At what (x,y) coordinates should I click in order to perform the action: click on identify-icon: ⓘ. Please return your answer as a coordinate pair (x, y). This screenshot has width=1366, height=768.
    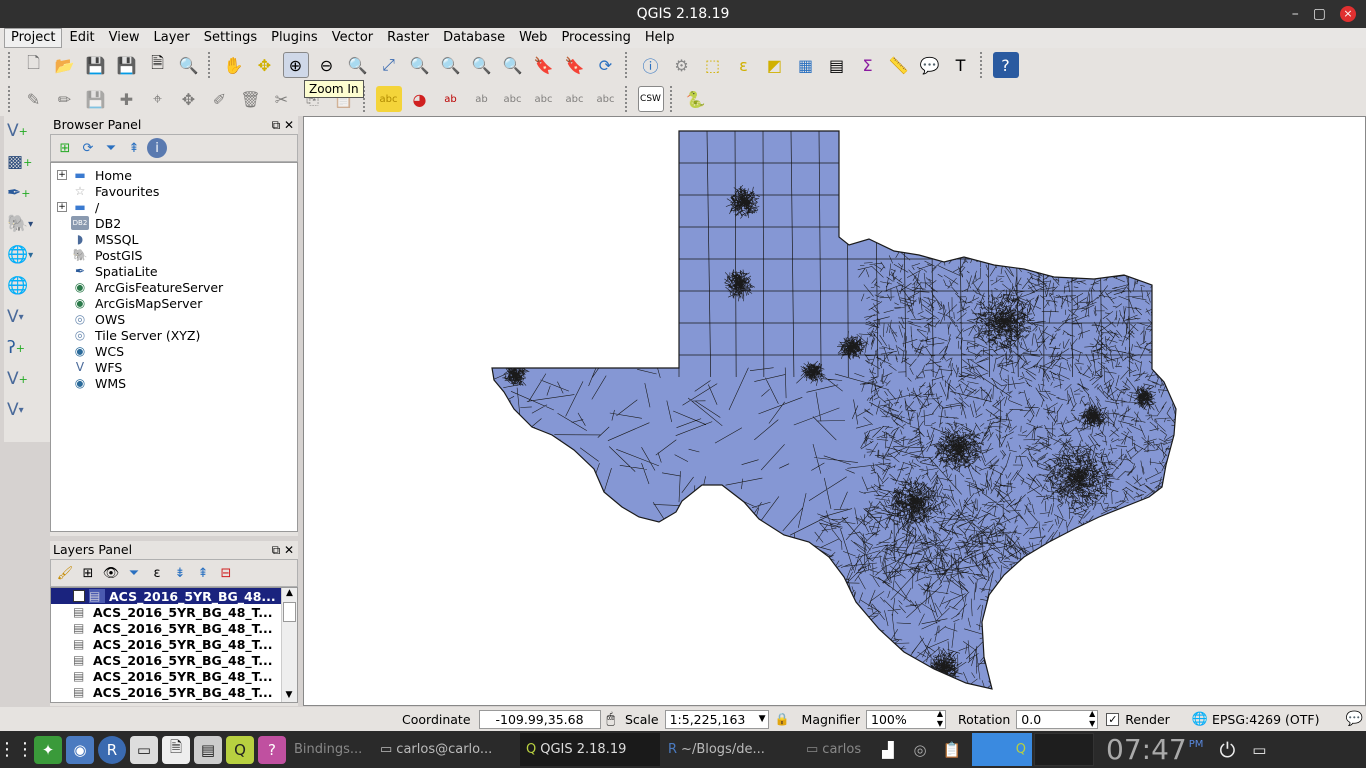
    Looking at the image, I should click on (651, 65).